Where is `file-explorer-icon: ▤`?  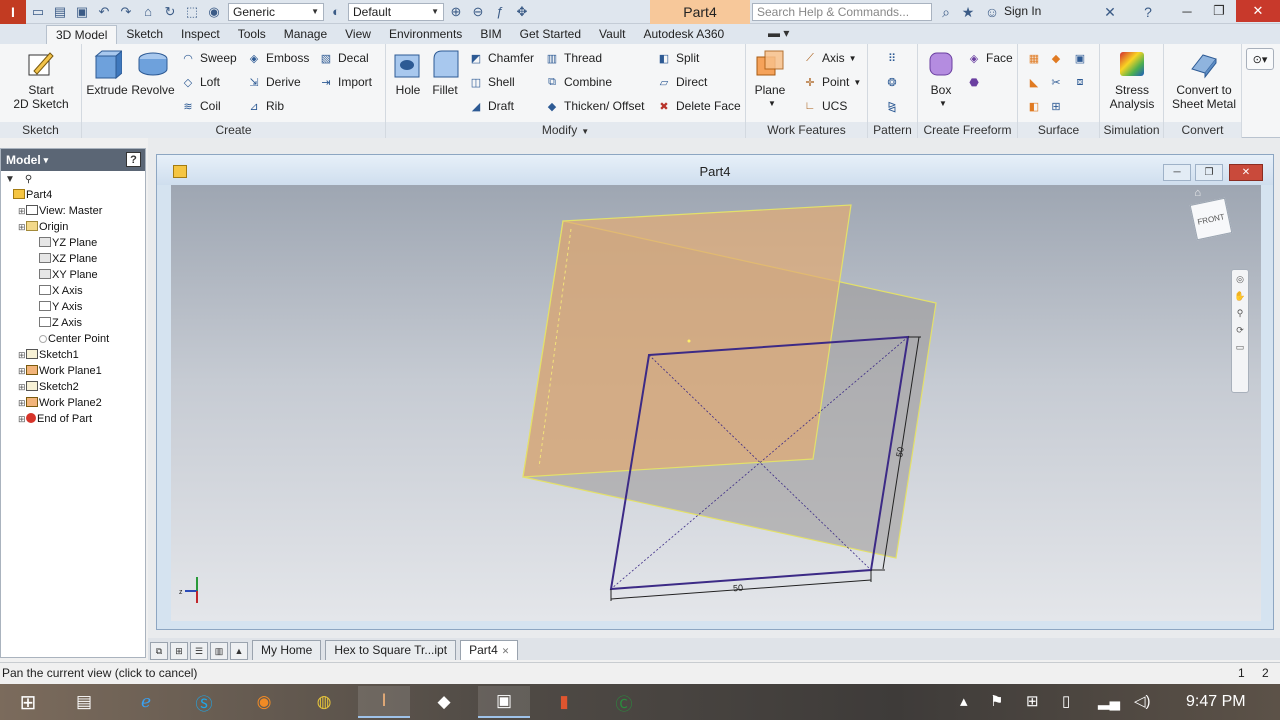 file-explorer-icon: ▤ is located at coordinates (84, 702).